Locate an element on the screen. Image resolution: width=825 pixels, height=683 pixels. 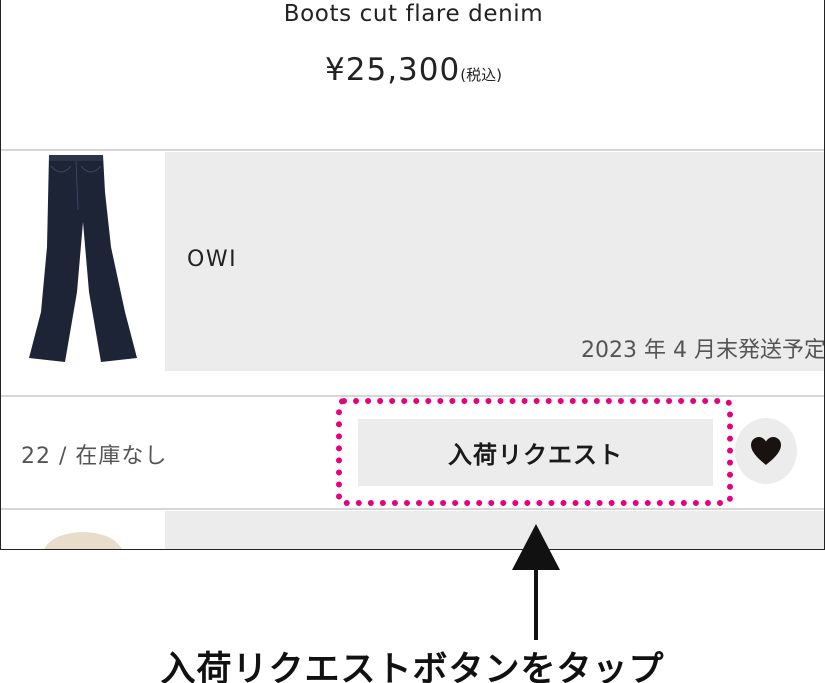
favorite-button is located at coordinates (766, 451).